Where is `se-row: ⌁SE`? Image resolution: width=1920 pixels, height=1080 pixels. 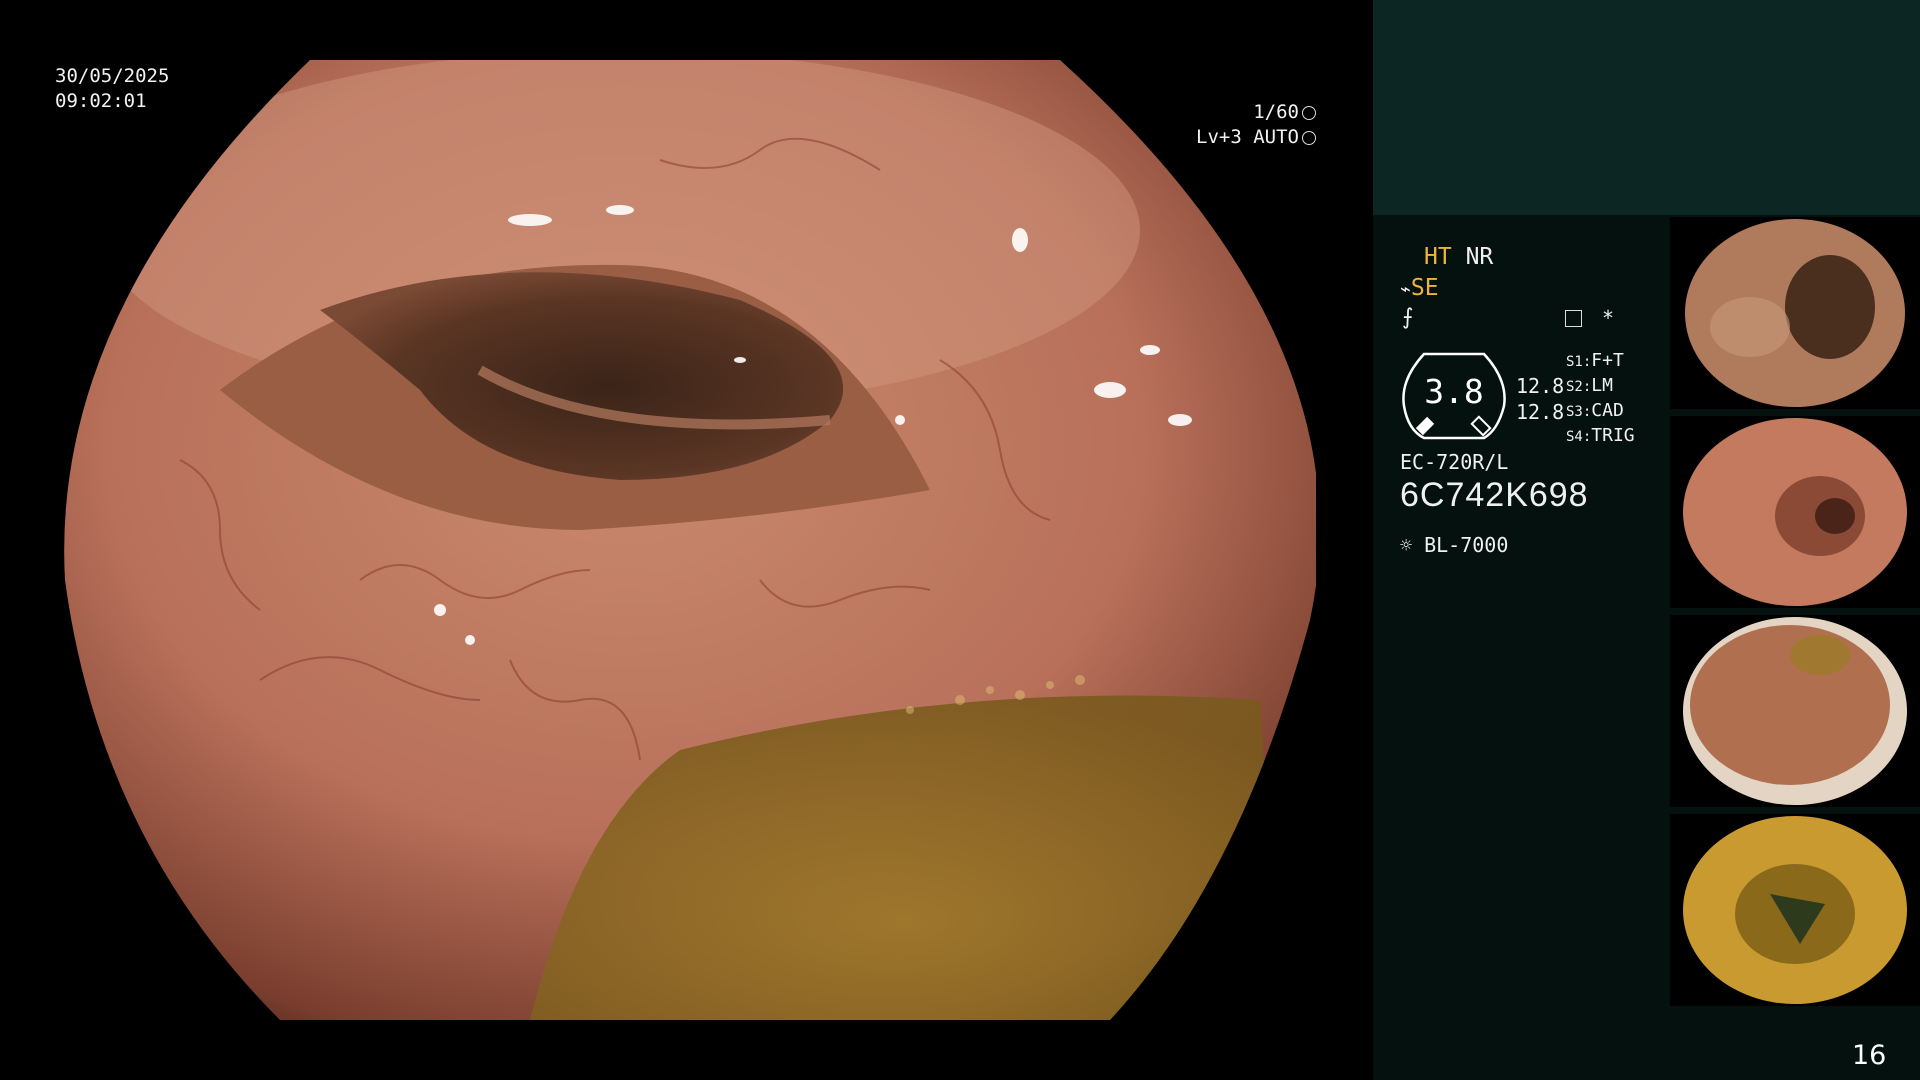
se-row: ⌁SE is located at coordinates (1419, 288).